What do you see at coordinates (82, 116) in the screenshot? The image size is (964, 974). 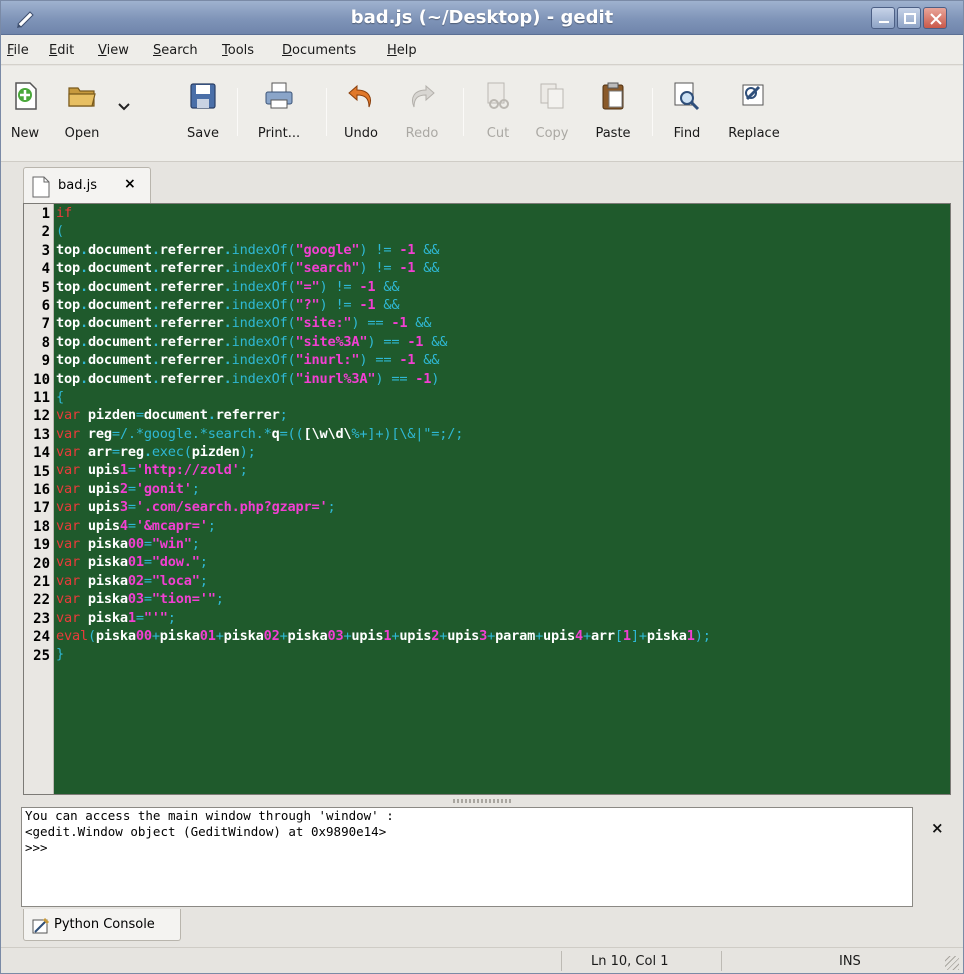 I see `open-button: Open` at bounding box center [82, 116].